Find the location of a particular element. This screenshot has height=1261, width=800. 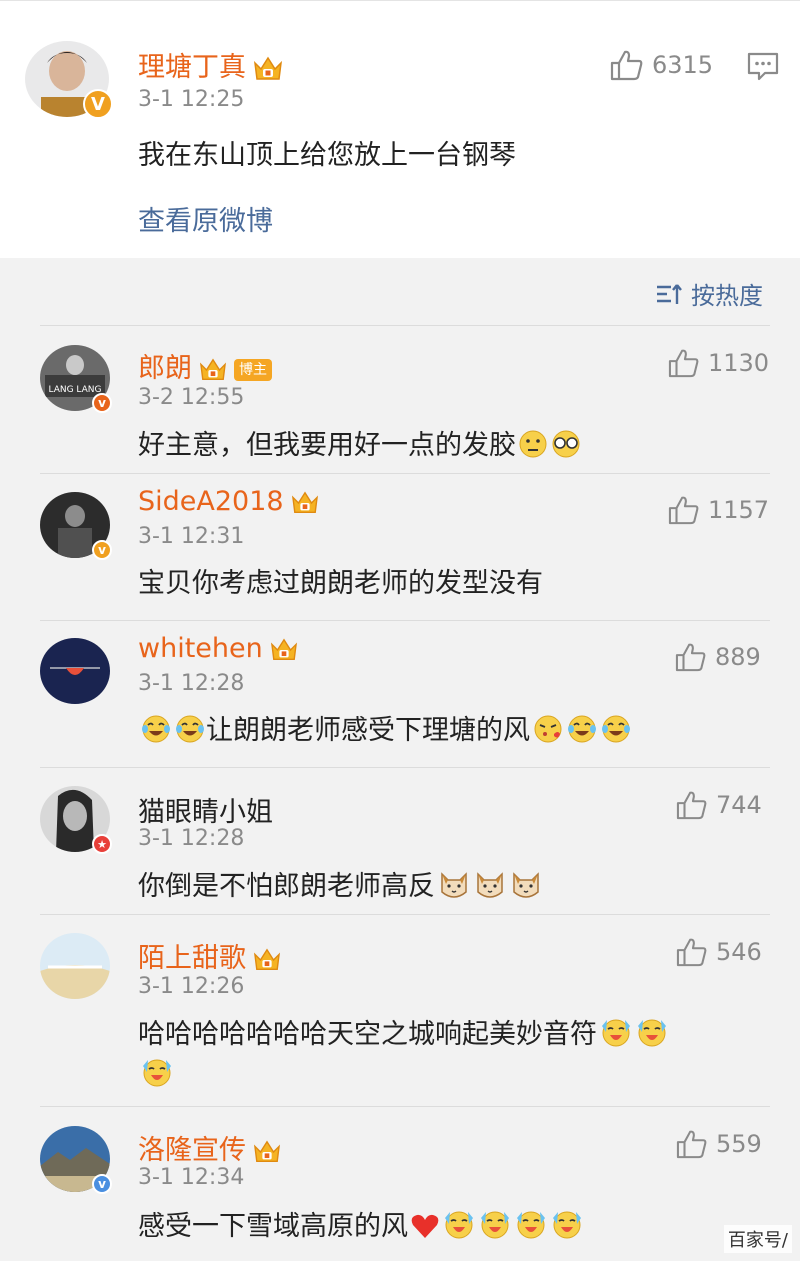

post-like-button: 6315 is located at coordinates (661, 65).